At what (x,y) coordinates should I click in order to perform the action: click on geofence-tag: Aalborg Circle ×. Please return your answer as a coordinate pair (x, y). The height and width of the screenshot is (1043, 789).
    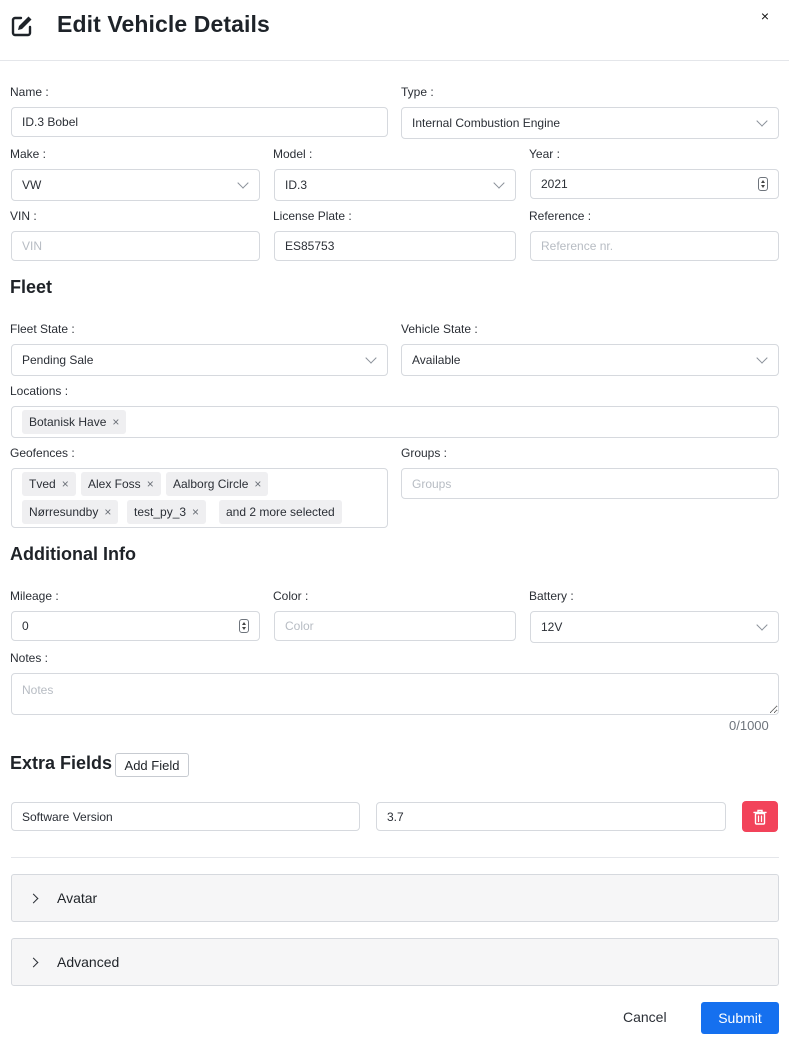
    Looking at the image, I should click on (217, 484).